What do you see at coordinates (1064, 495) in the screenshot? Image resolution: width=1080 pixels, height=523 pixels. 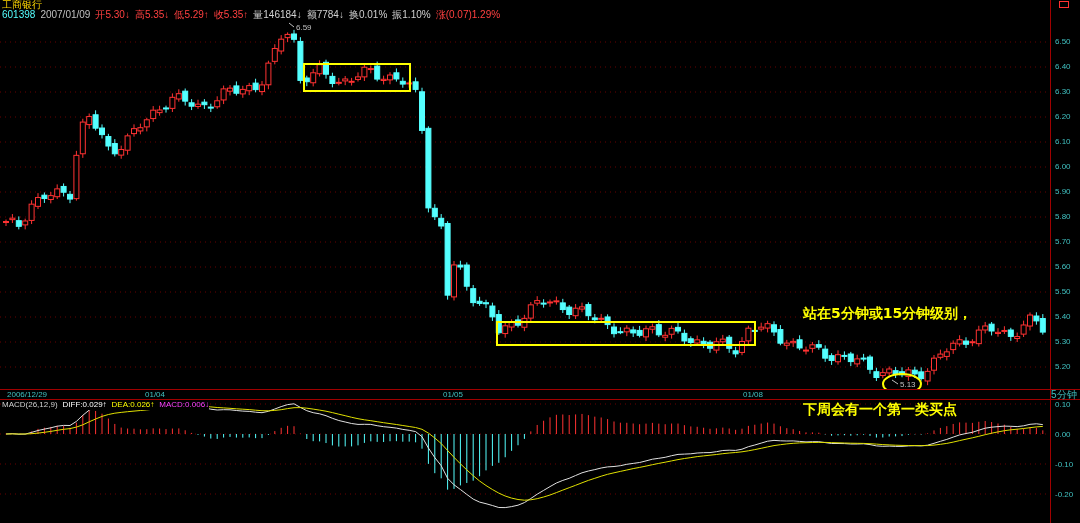 I see `macd-tick: -0.20` at bounding box center [1064, 495].